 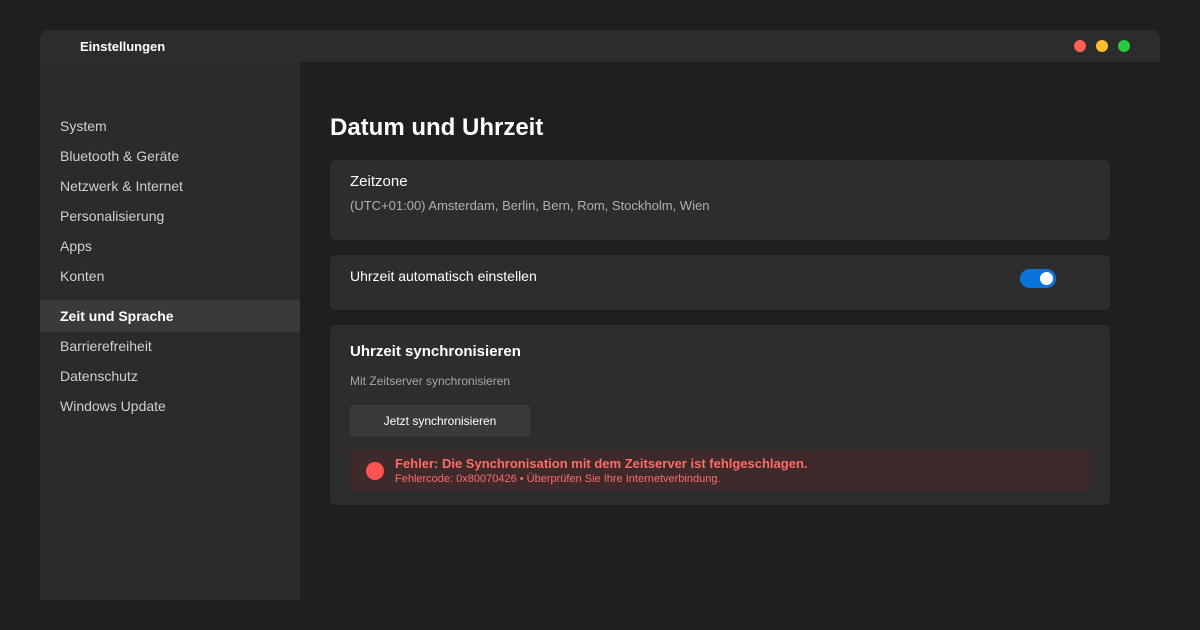 What do you see at coordinates (170, 246) in the screenshot?
I see `sidebar-item-apps: Apps` at bounding box center [170, 246].